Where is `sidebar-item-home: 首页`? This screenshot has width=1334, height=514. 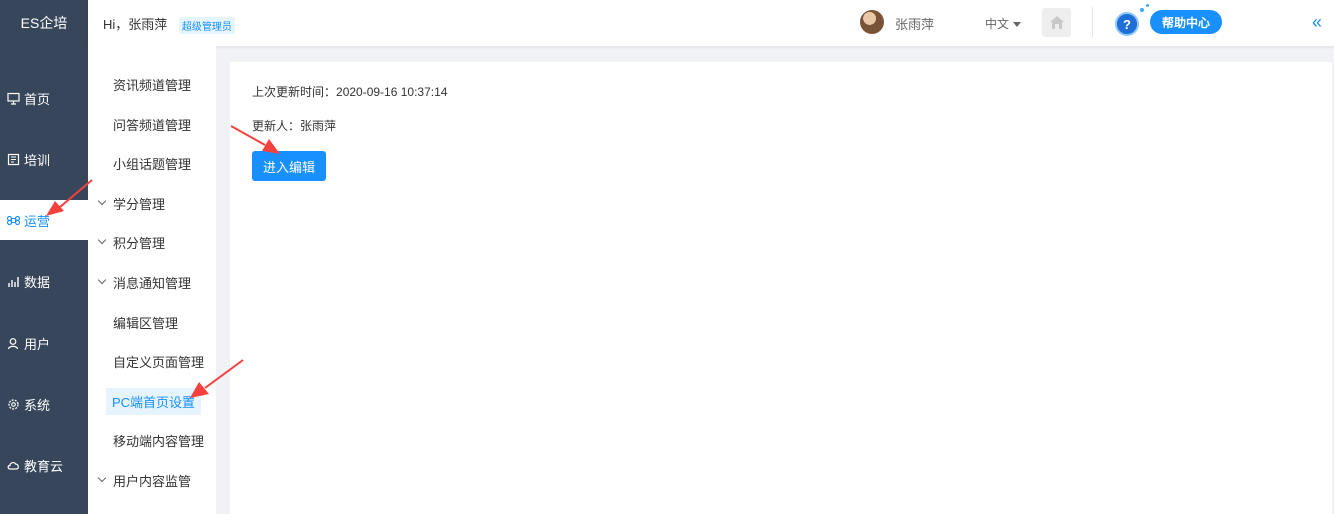
sidebar-item-home: 首页 is located at coordinates (44, 98).